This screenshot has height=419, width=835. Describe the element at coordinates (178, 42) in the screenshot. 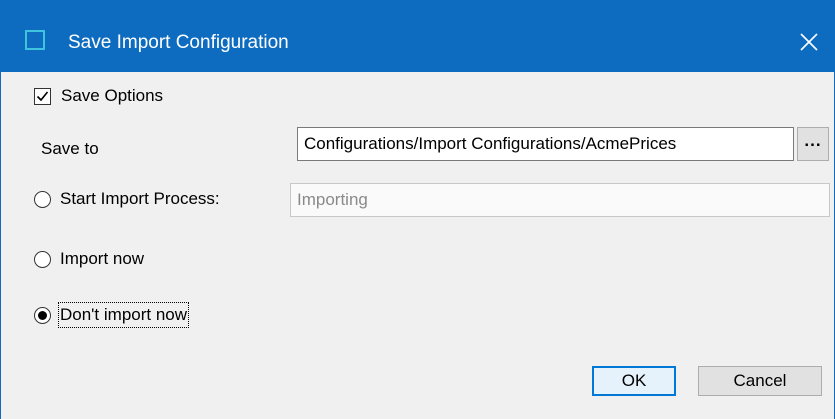

I see `window-title: Save Import Configuration` at that location.